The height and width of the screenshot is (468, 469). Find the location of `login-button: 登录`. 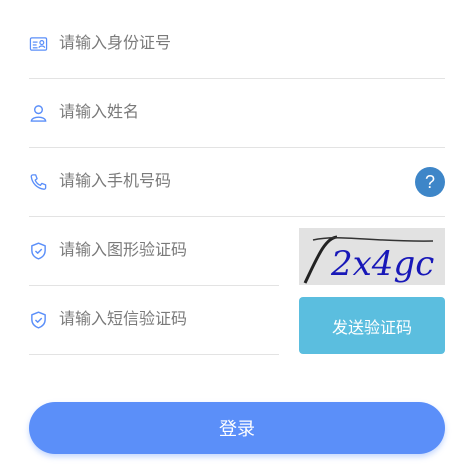

login-button: 登录 is located at coordinates (237, 428).